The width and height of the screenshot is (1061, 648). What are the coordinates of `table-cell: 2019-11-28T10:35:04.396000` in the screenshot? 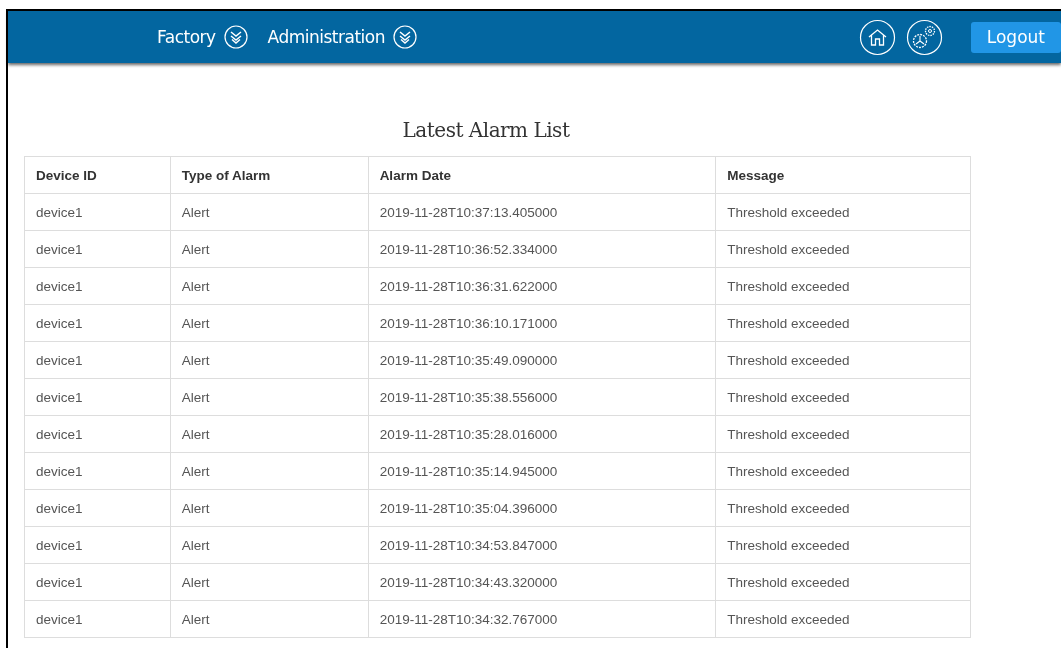 It's located at (542, 508).